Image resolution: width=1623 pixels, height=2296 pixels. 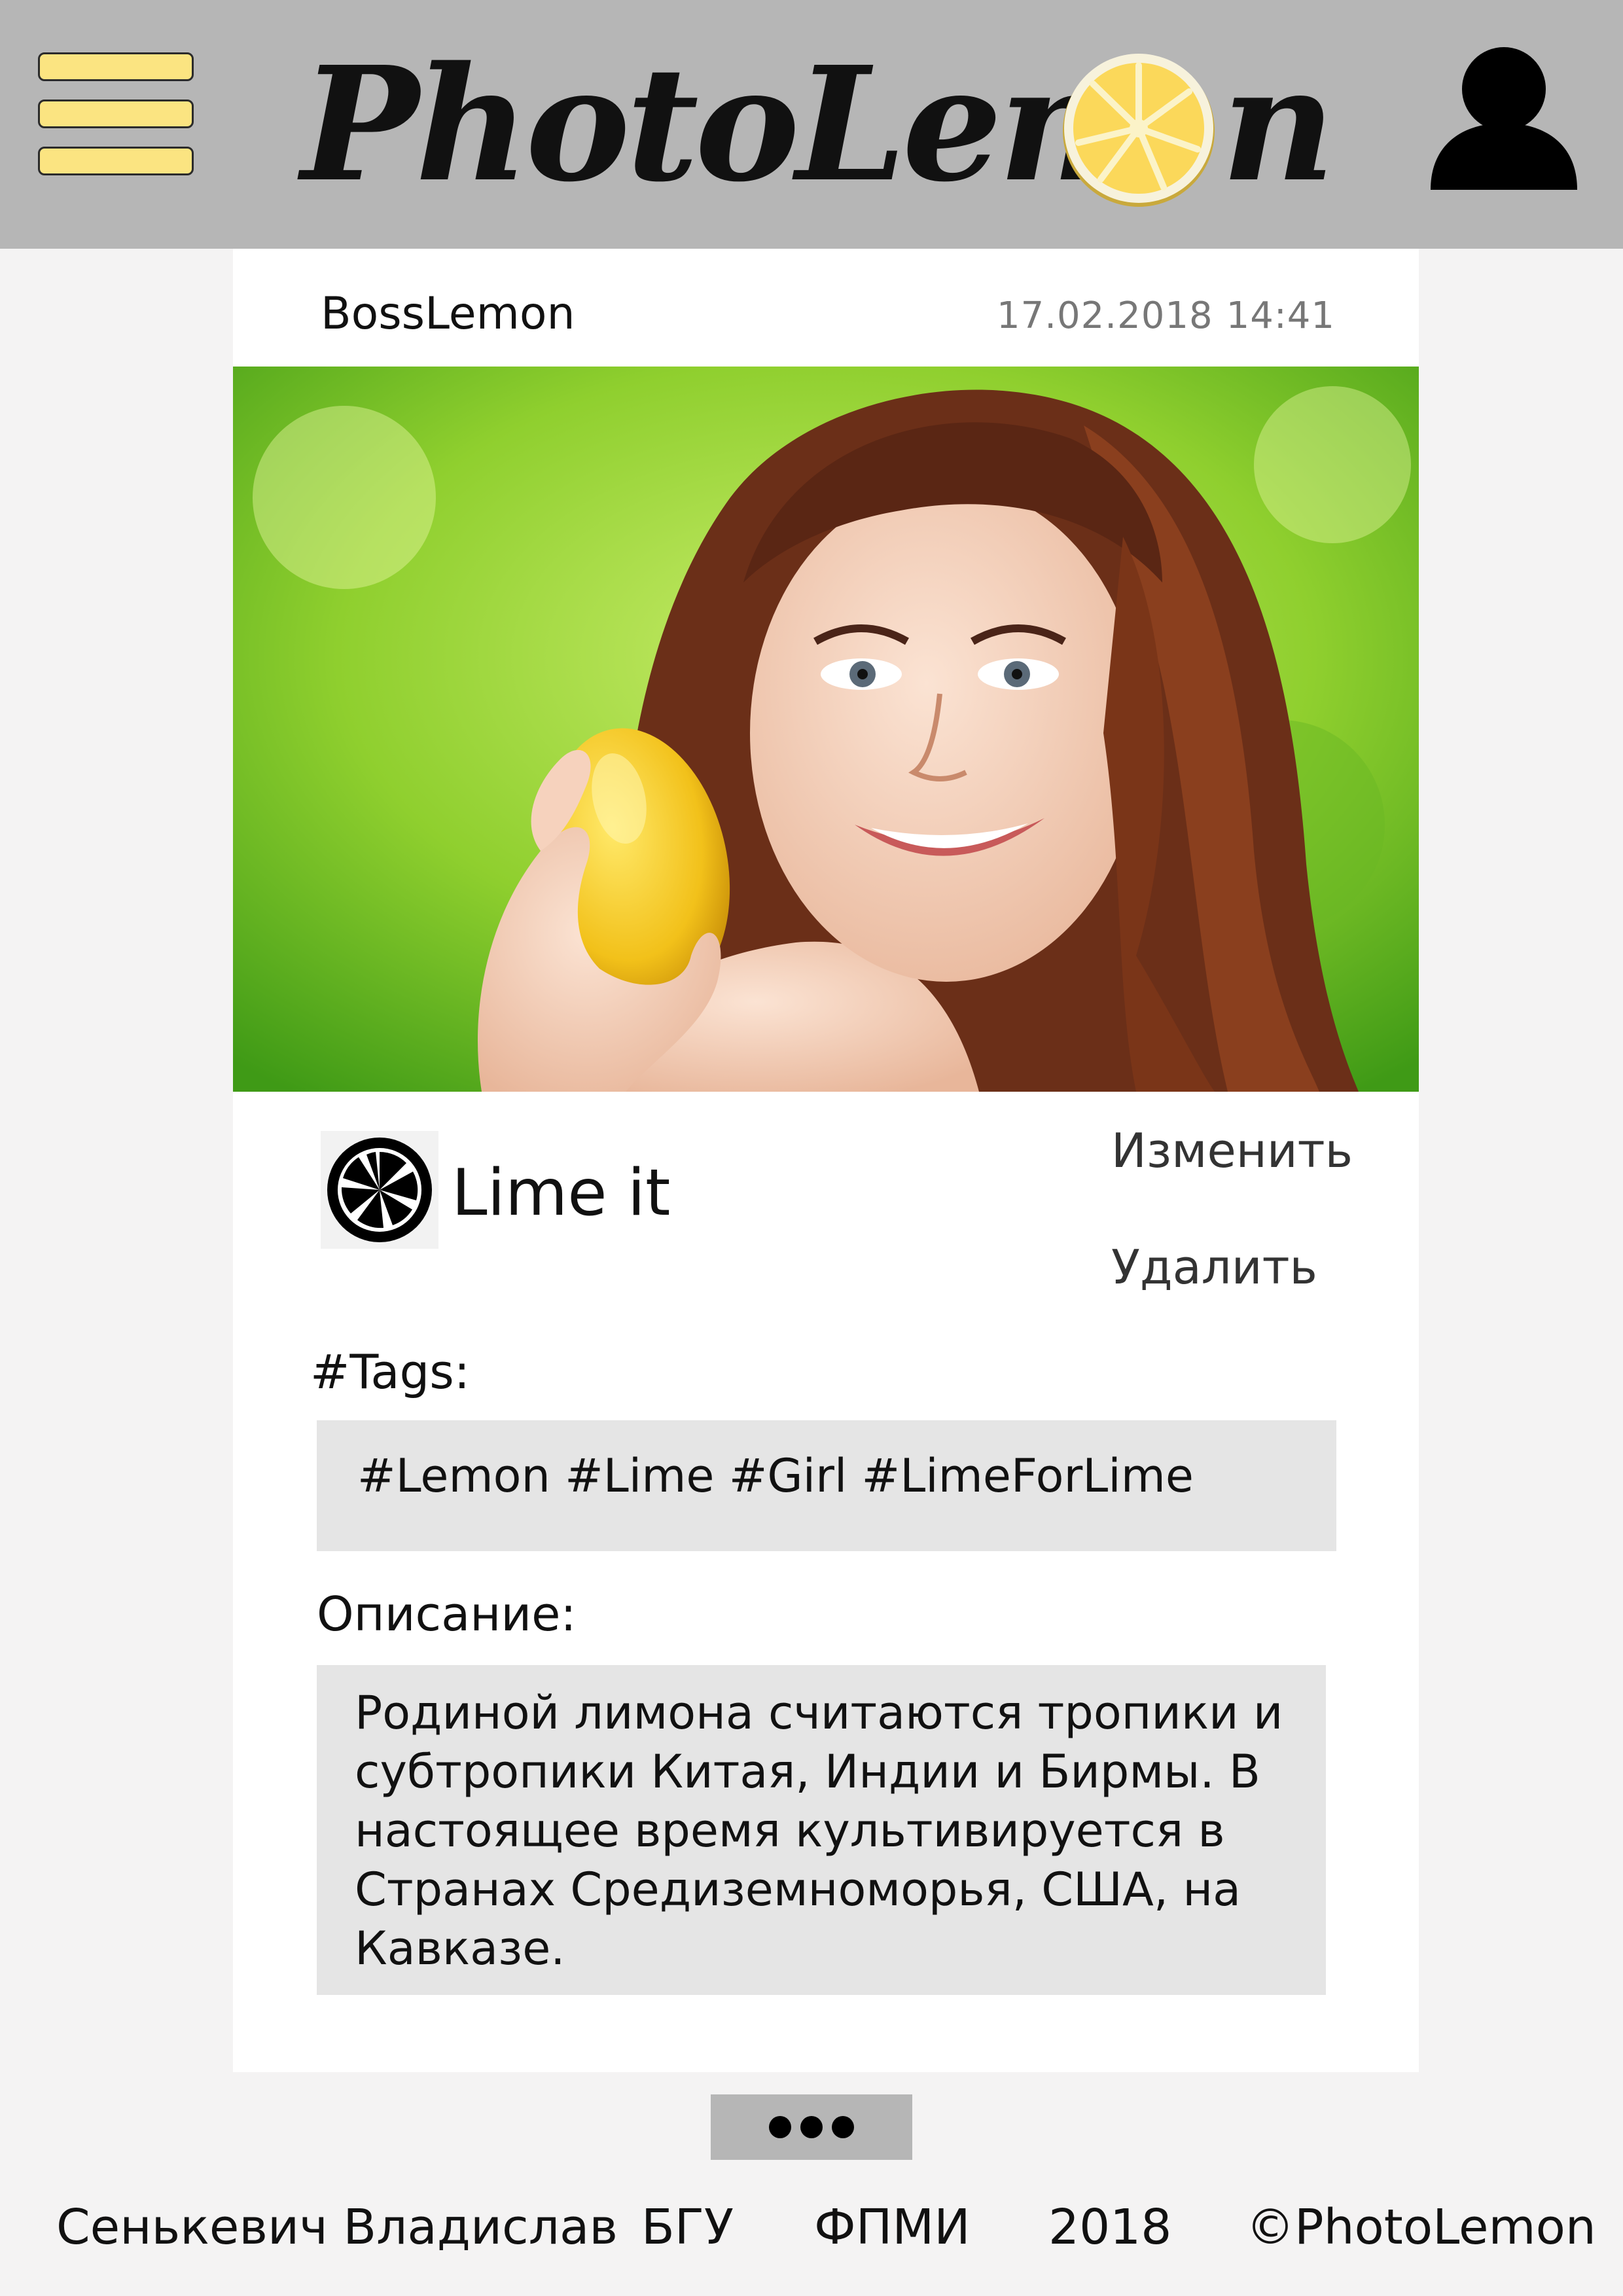 What do you see at coordinates (1139, 130) in the screenshot?
I see `lemon-slice-icon` at bounding box center [1139, 130].